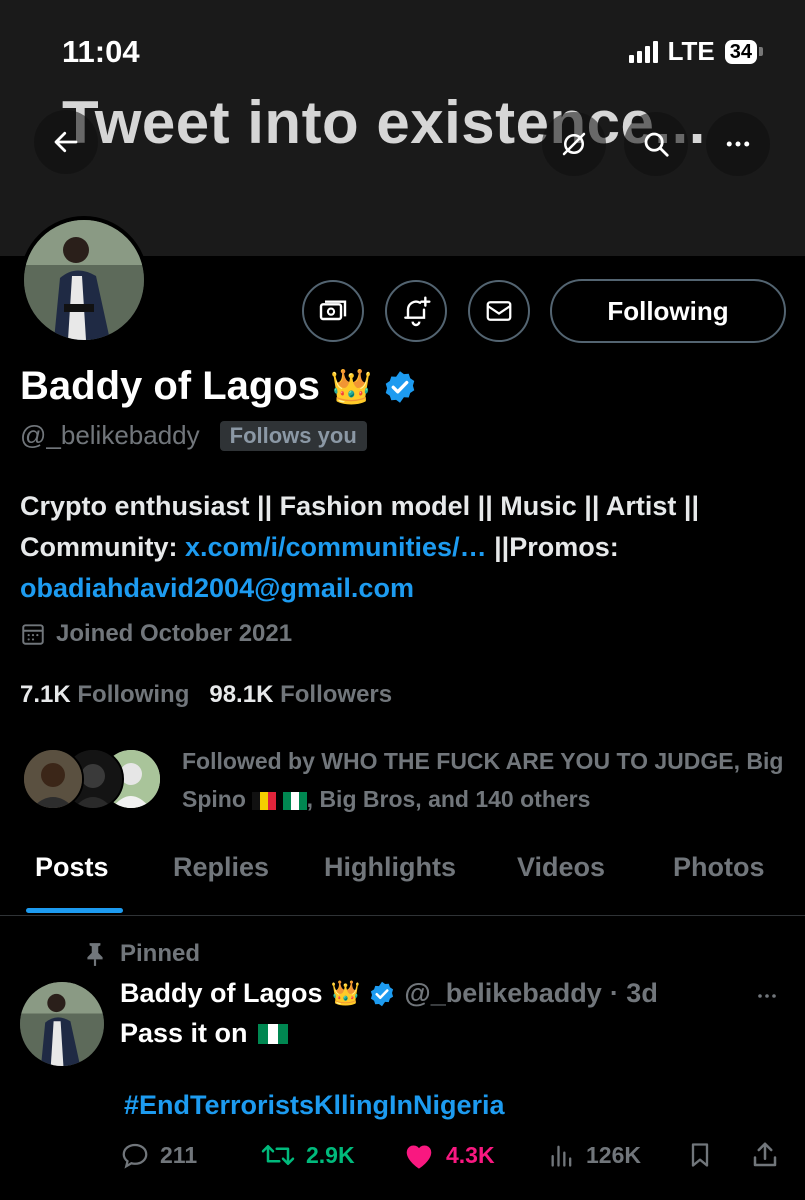 The height and width of the screenshot is (1200, 805). I want to click on profile-avatar, so click(84, 280).